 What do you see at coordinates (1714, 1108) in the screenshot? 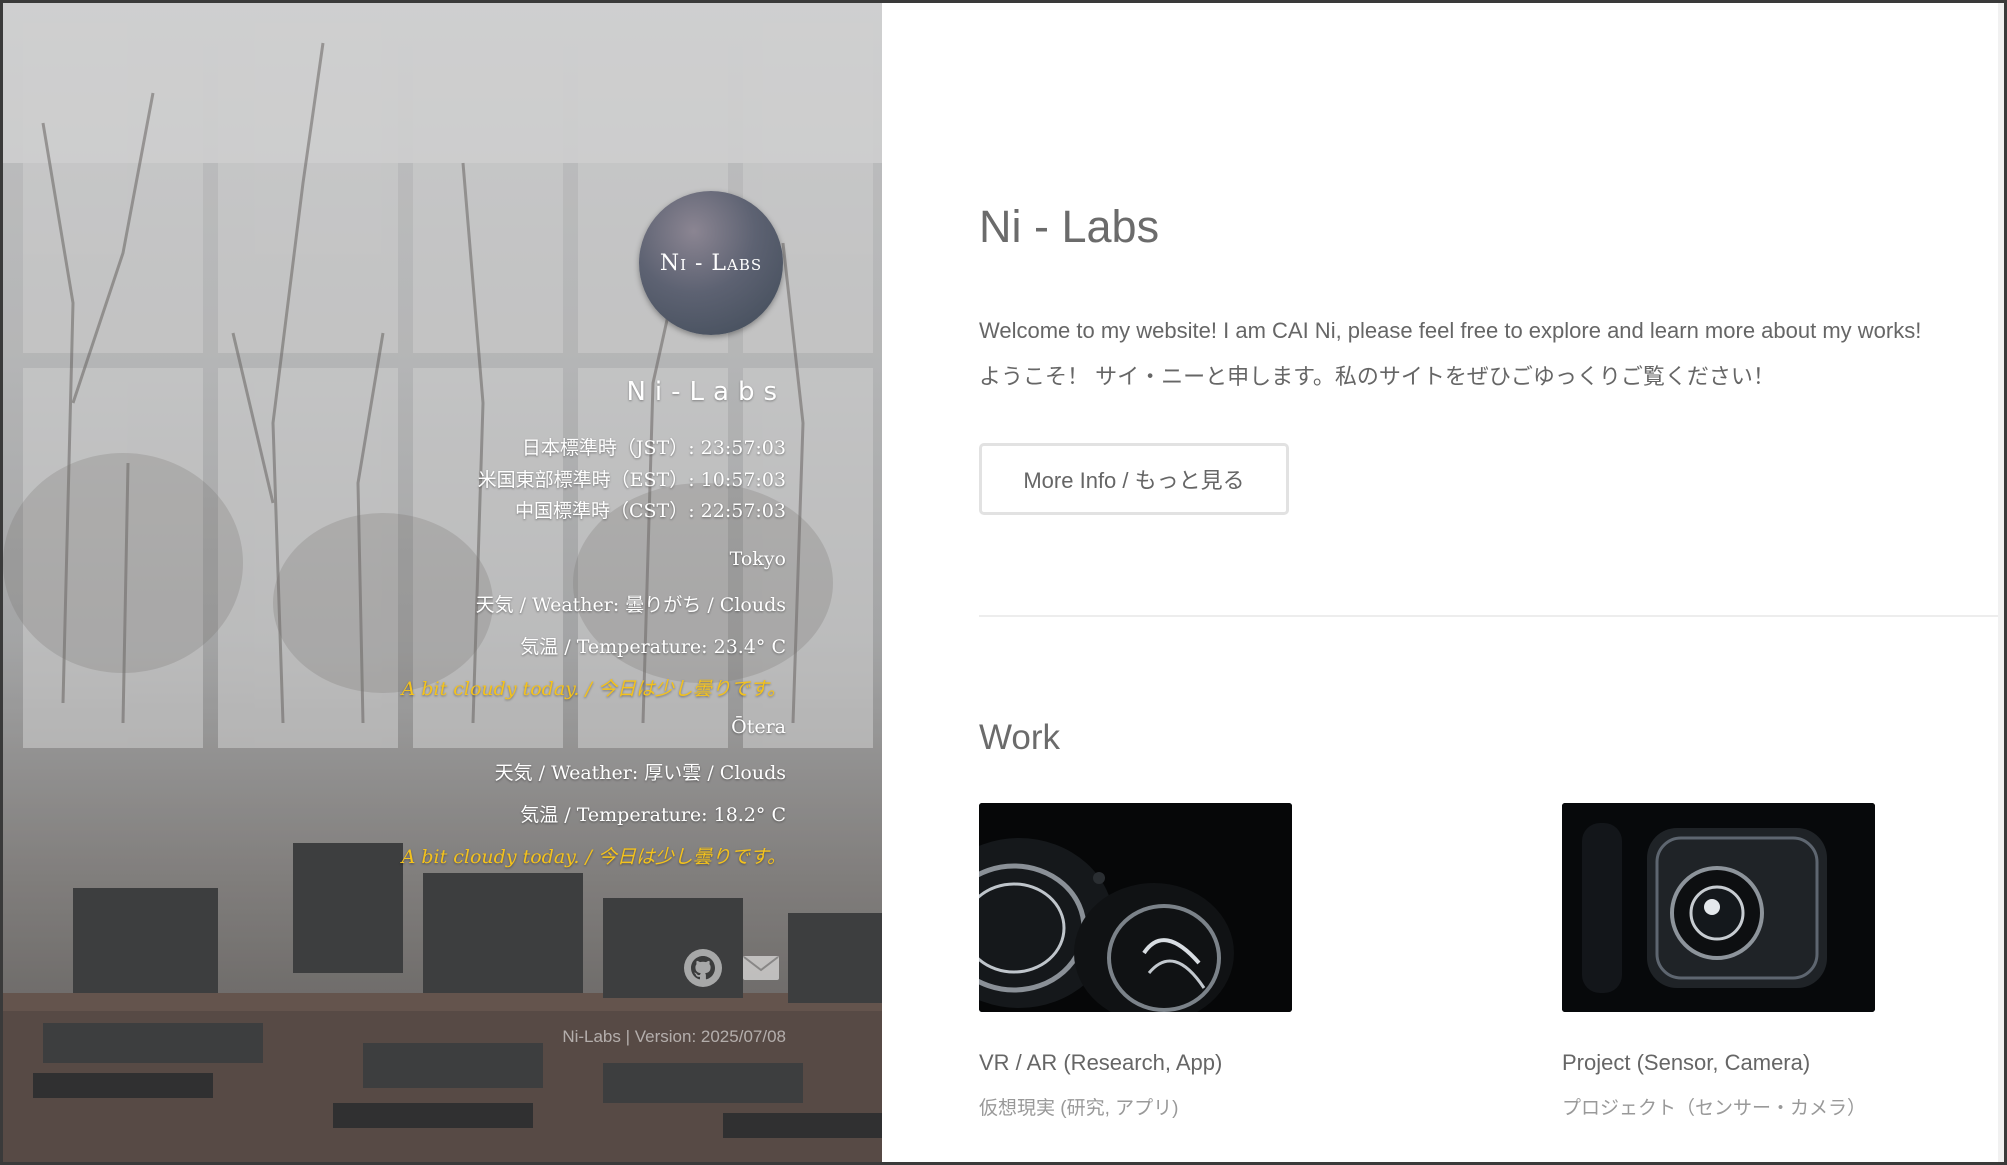
I see `work-card-subtitle: プロジェクト（センサー・カメラ）` at bounding box center [1714, 1108].